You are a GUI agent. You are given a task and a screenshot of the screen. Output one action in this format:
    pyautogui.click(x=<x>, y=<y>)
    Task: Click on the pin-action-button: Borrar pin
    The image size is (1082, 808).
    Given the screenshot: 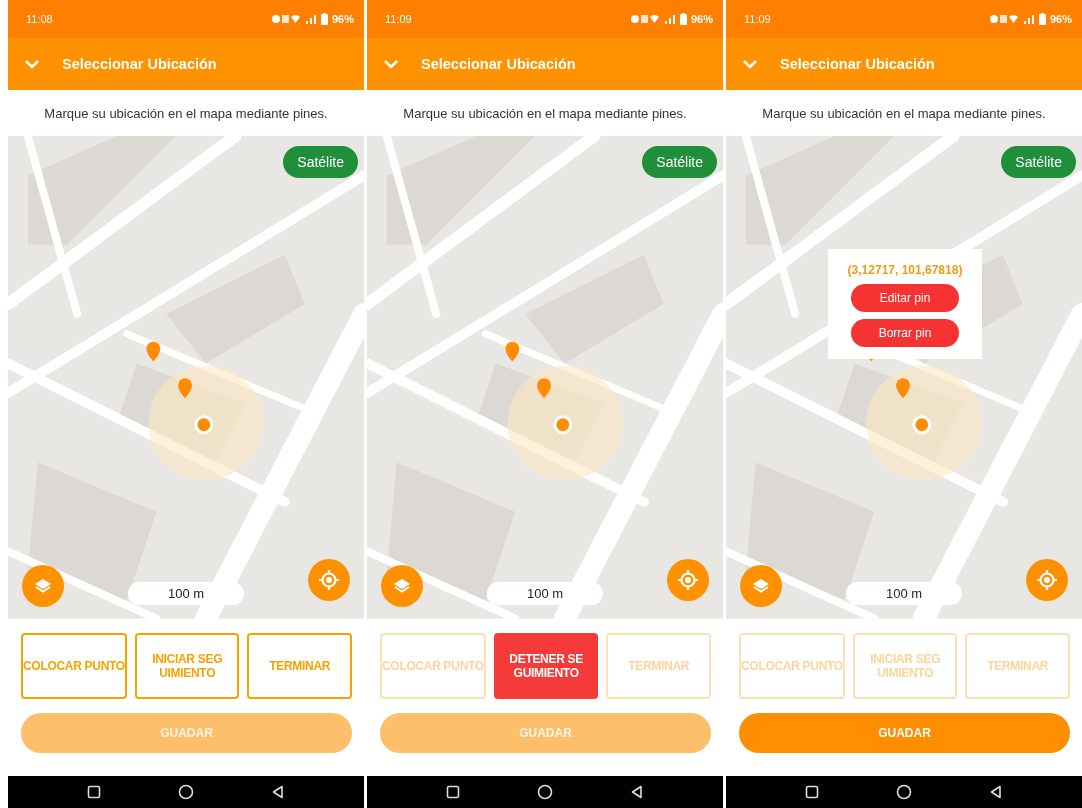 What is the action you would take?
    pyautogui.click(x=905, y=333)
    